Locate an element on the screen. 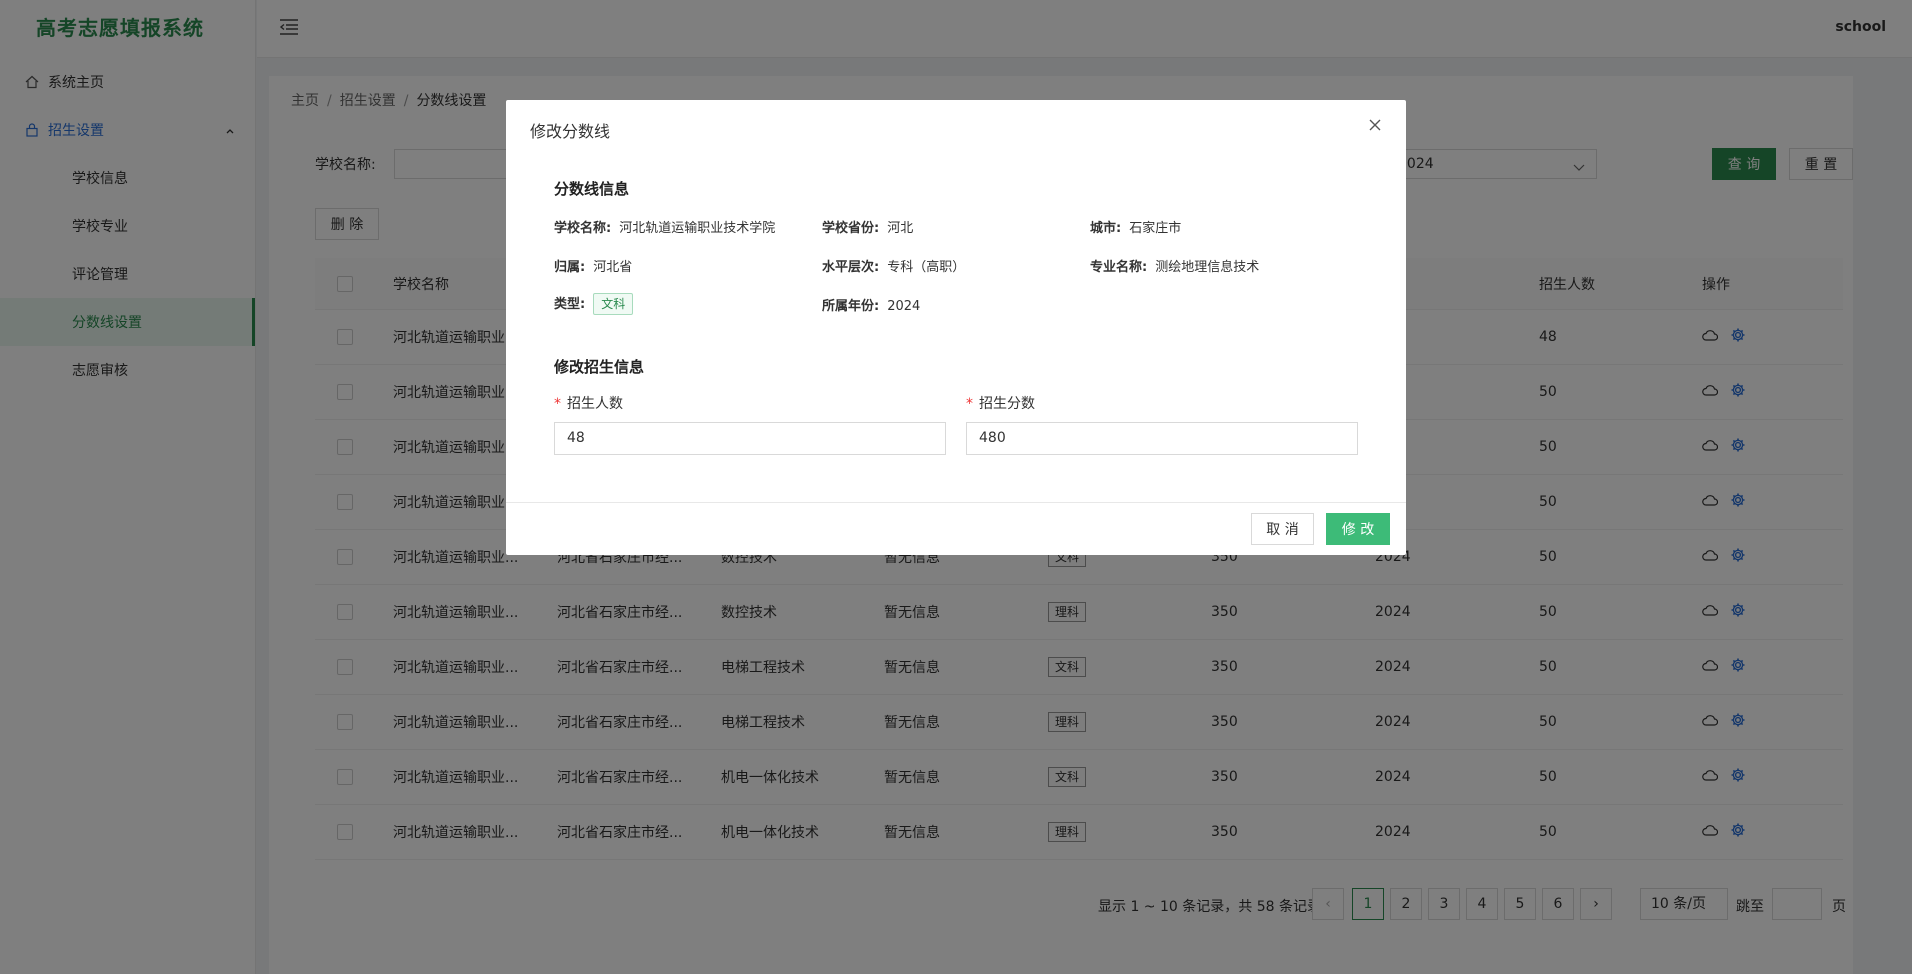  type-tag: 文科 is located at coordinates (613, 304).